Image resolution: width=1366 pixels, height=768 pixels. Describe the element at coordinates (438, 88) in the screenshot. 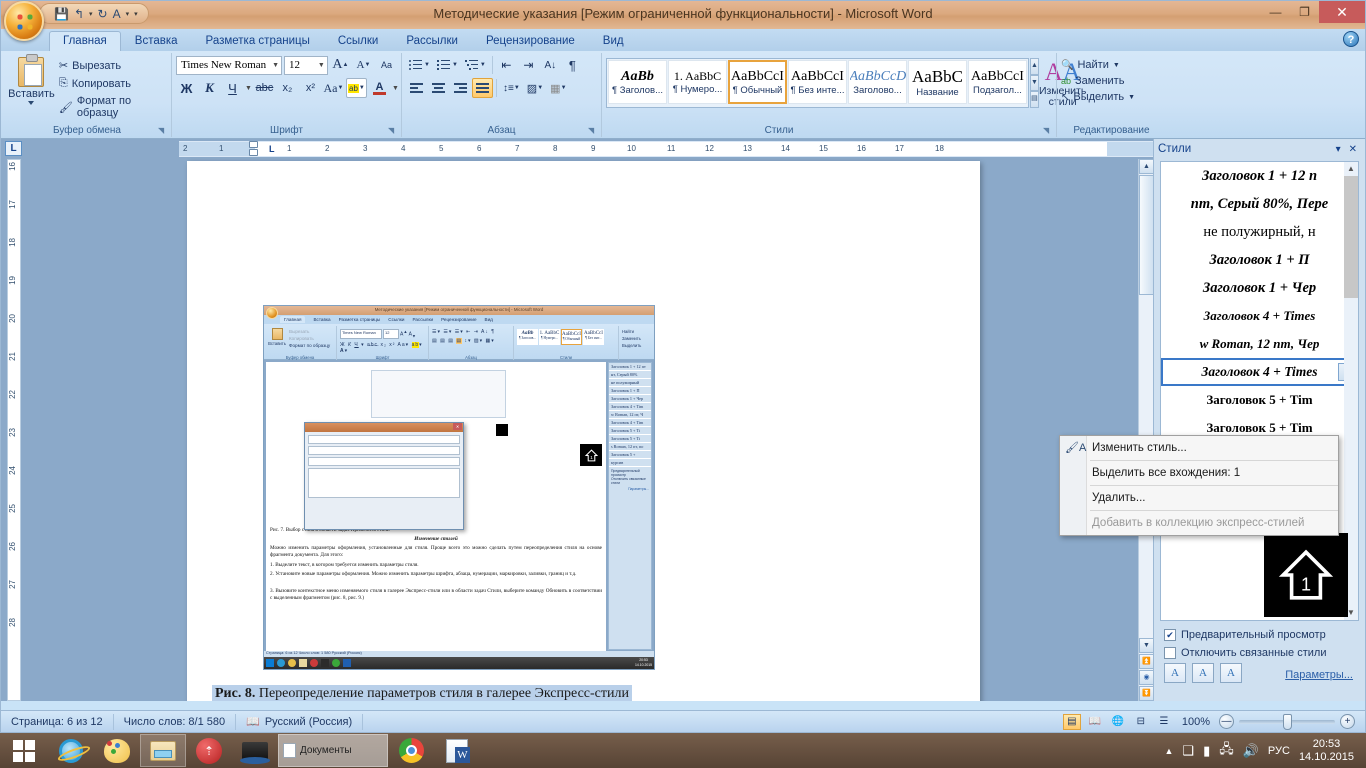

I see `align-center-button` at that location.